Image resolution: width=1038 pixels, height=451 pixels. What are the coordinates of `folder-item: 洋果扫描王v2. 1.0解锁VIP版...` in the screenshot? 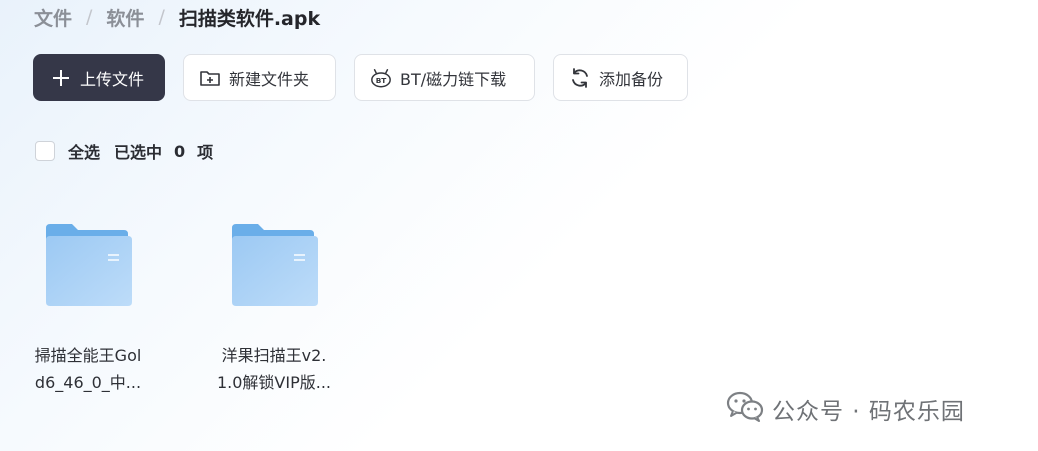 It's located at (274, 307).